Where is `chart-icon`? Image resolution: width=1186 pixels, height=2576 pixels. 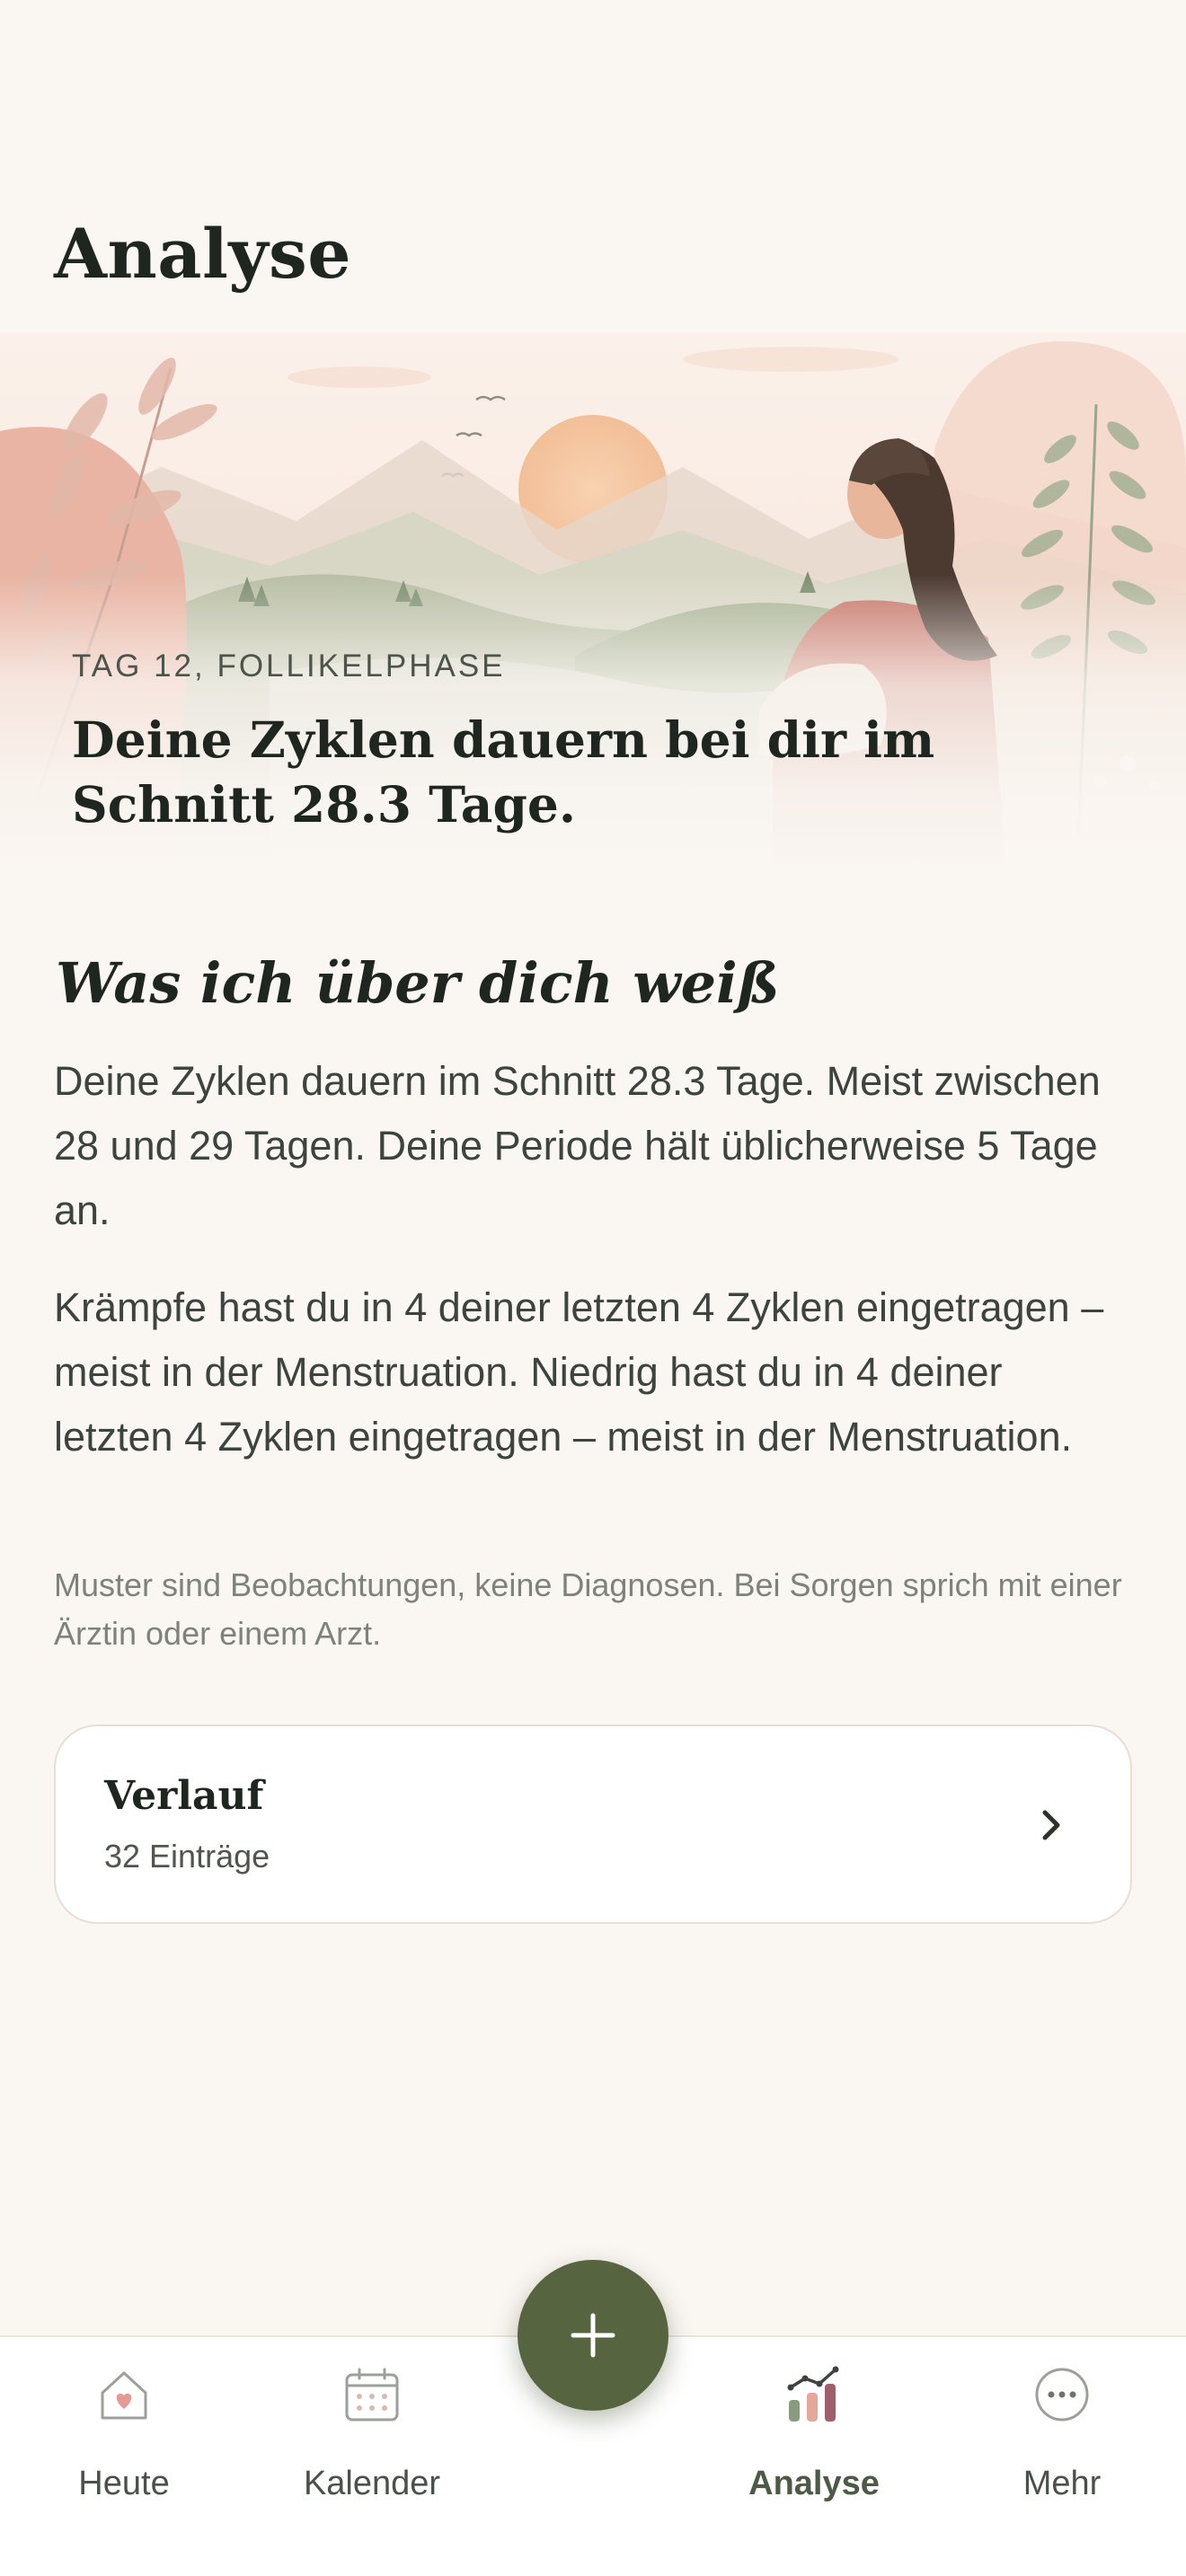
chart-icon is located at coordinates (813, 2394).